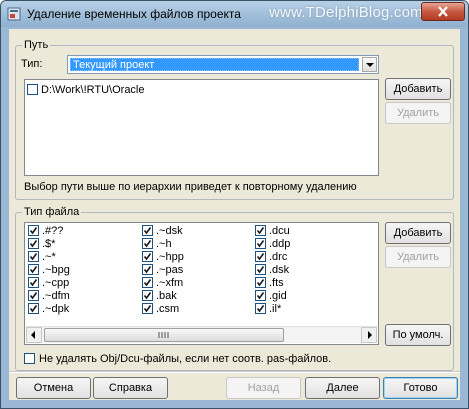 Image resolution: width=469 pixels, height=409 pixels. I want to click on filetype-label: .csm, so click(168, 309).